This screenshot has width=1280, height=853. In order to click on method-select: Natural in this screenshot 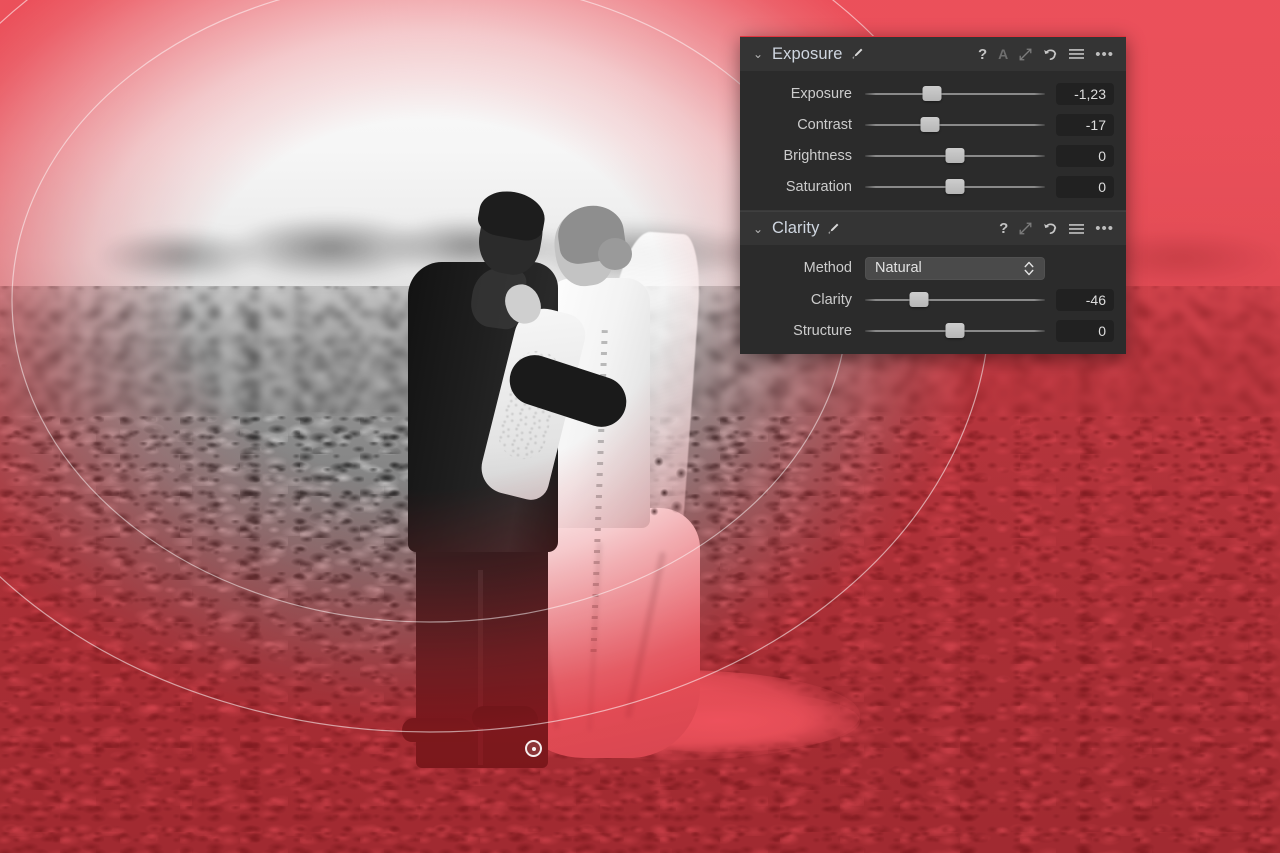, I will do `click(955, 268)`.